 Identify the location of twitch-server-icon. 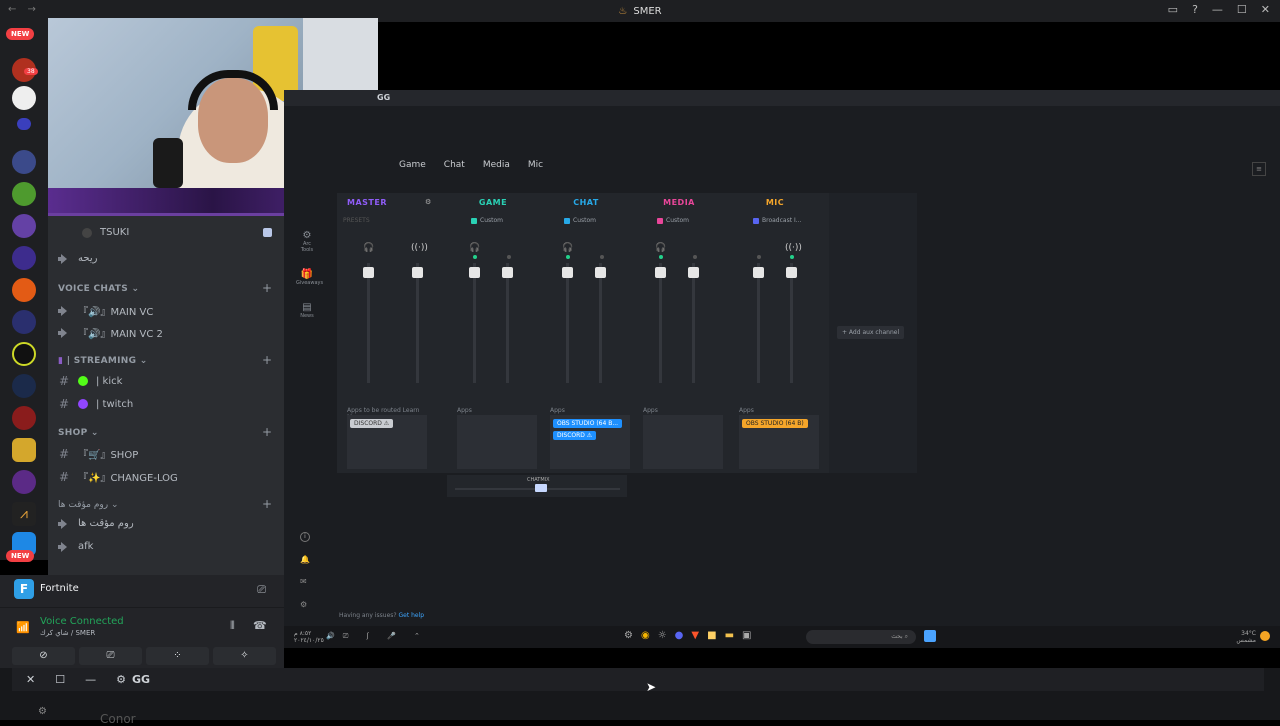
(24, 226).